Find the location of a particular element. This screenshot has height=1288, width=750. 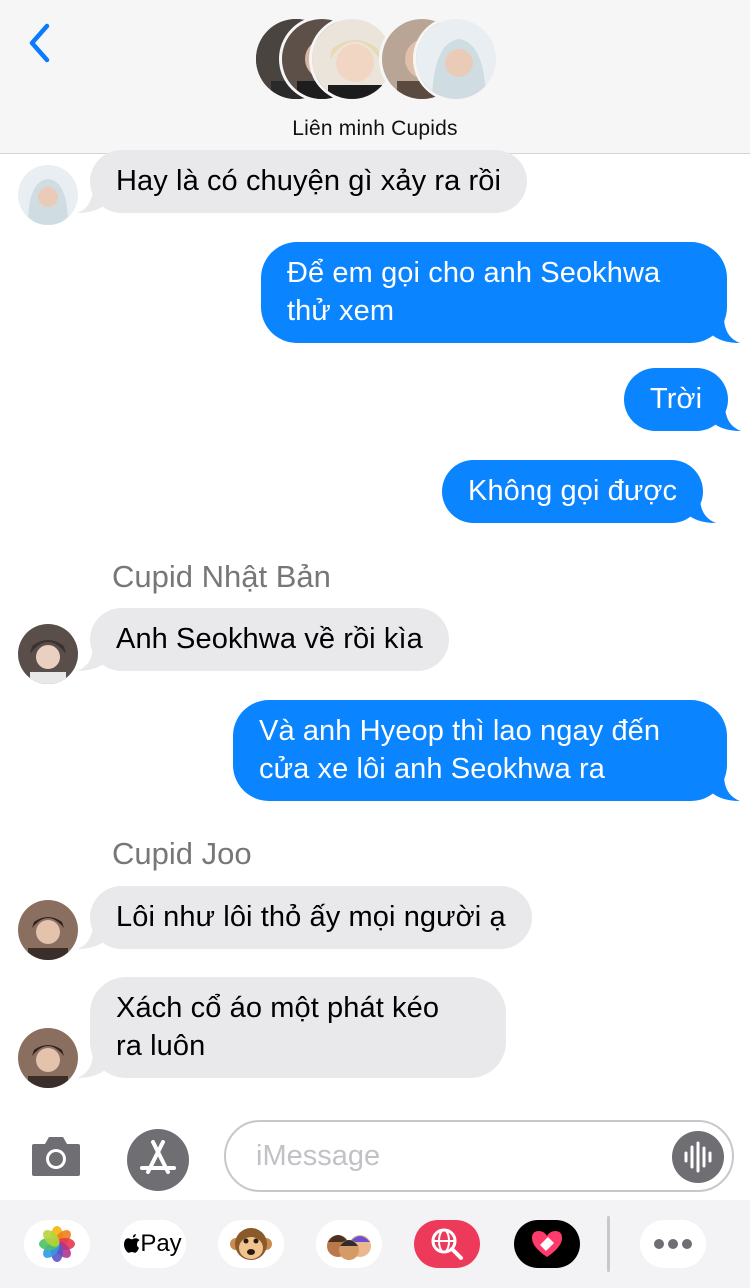

app-drawer: Pay is located at coordinates (375, 1244).